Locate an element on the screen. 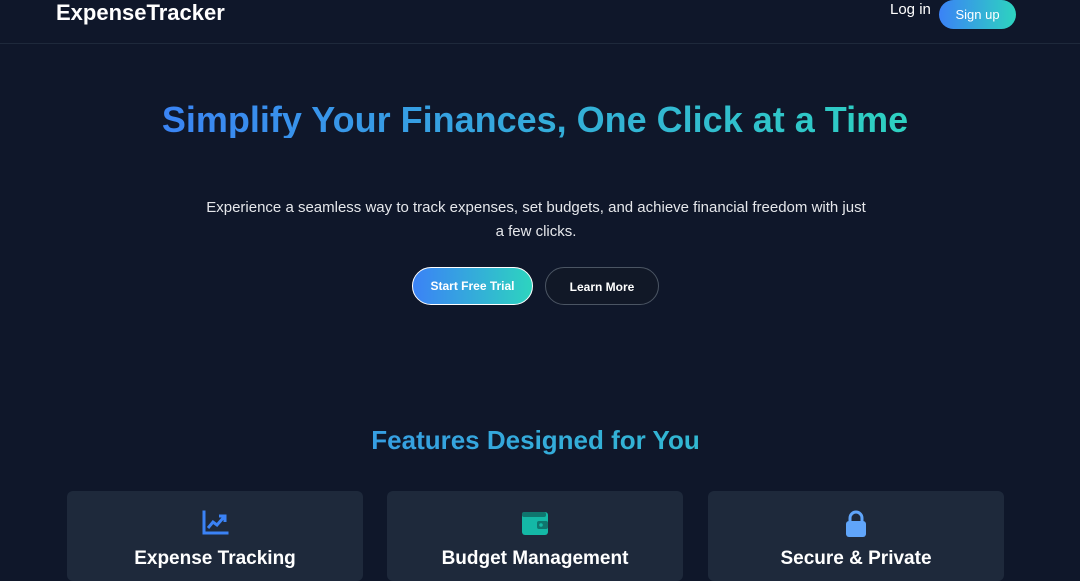 The height and width of the screenshot is (581, 1080). chart-line-icon is located at coordinates (215, 522).